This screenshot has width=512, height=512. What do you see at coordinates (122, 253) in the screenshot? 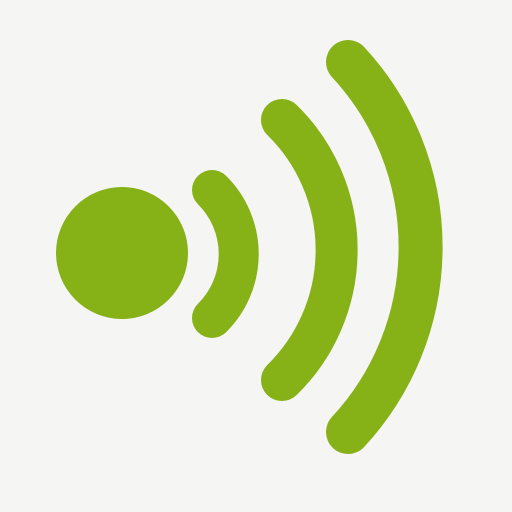
I see `signal-source-dot` at bounding box center [122, 253].